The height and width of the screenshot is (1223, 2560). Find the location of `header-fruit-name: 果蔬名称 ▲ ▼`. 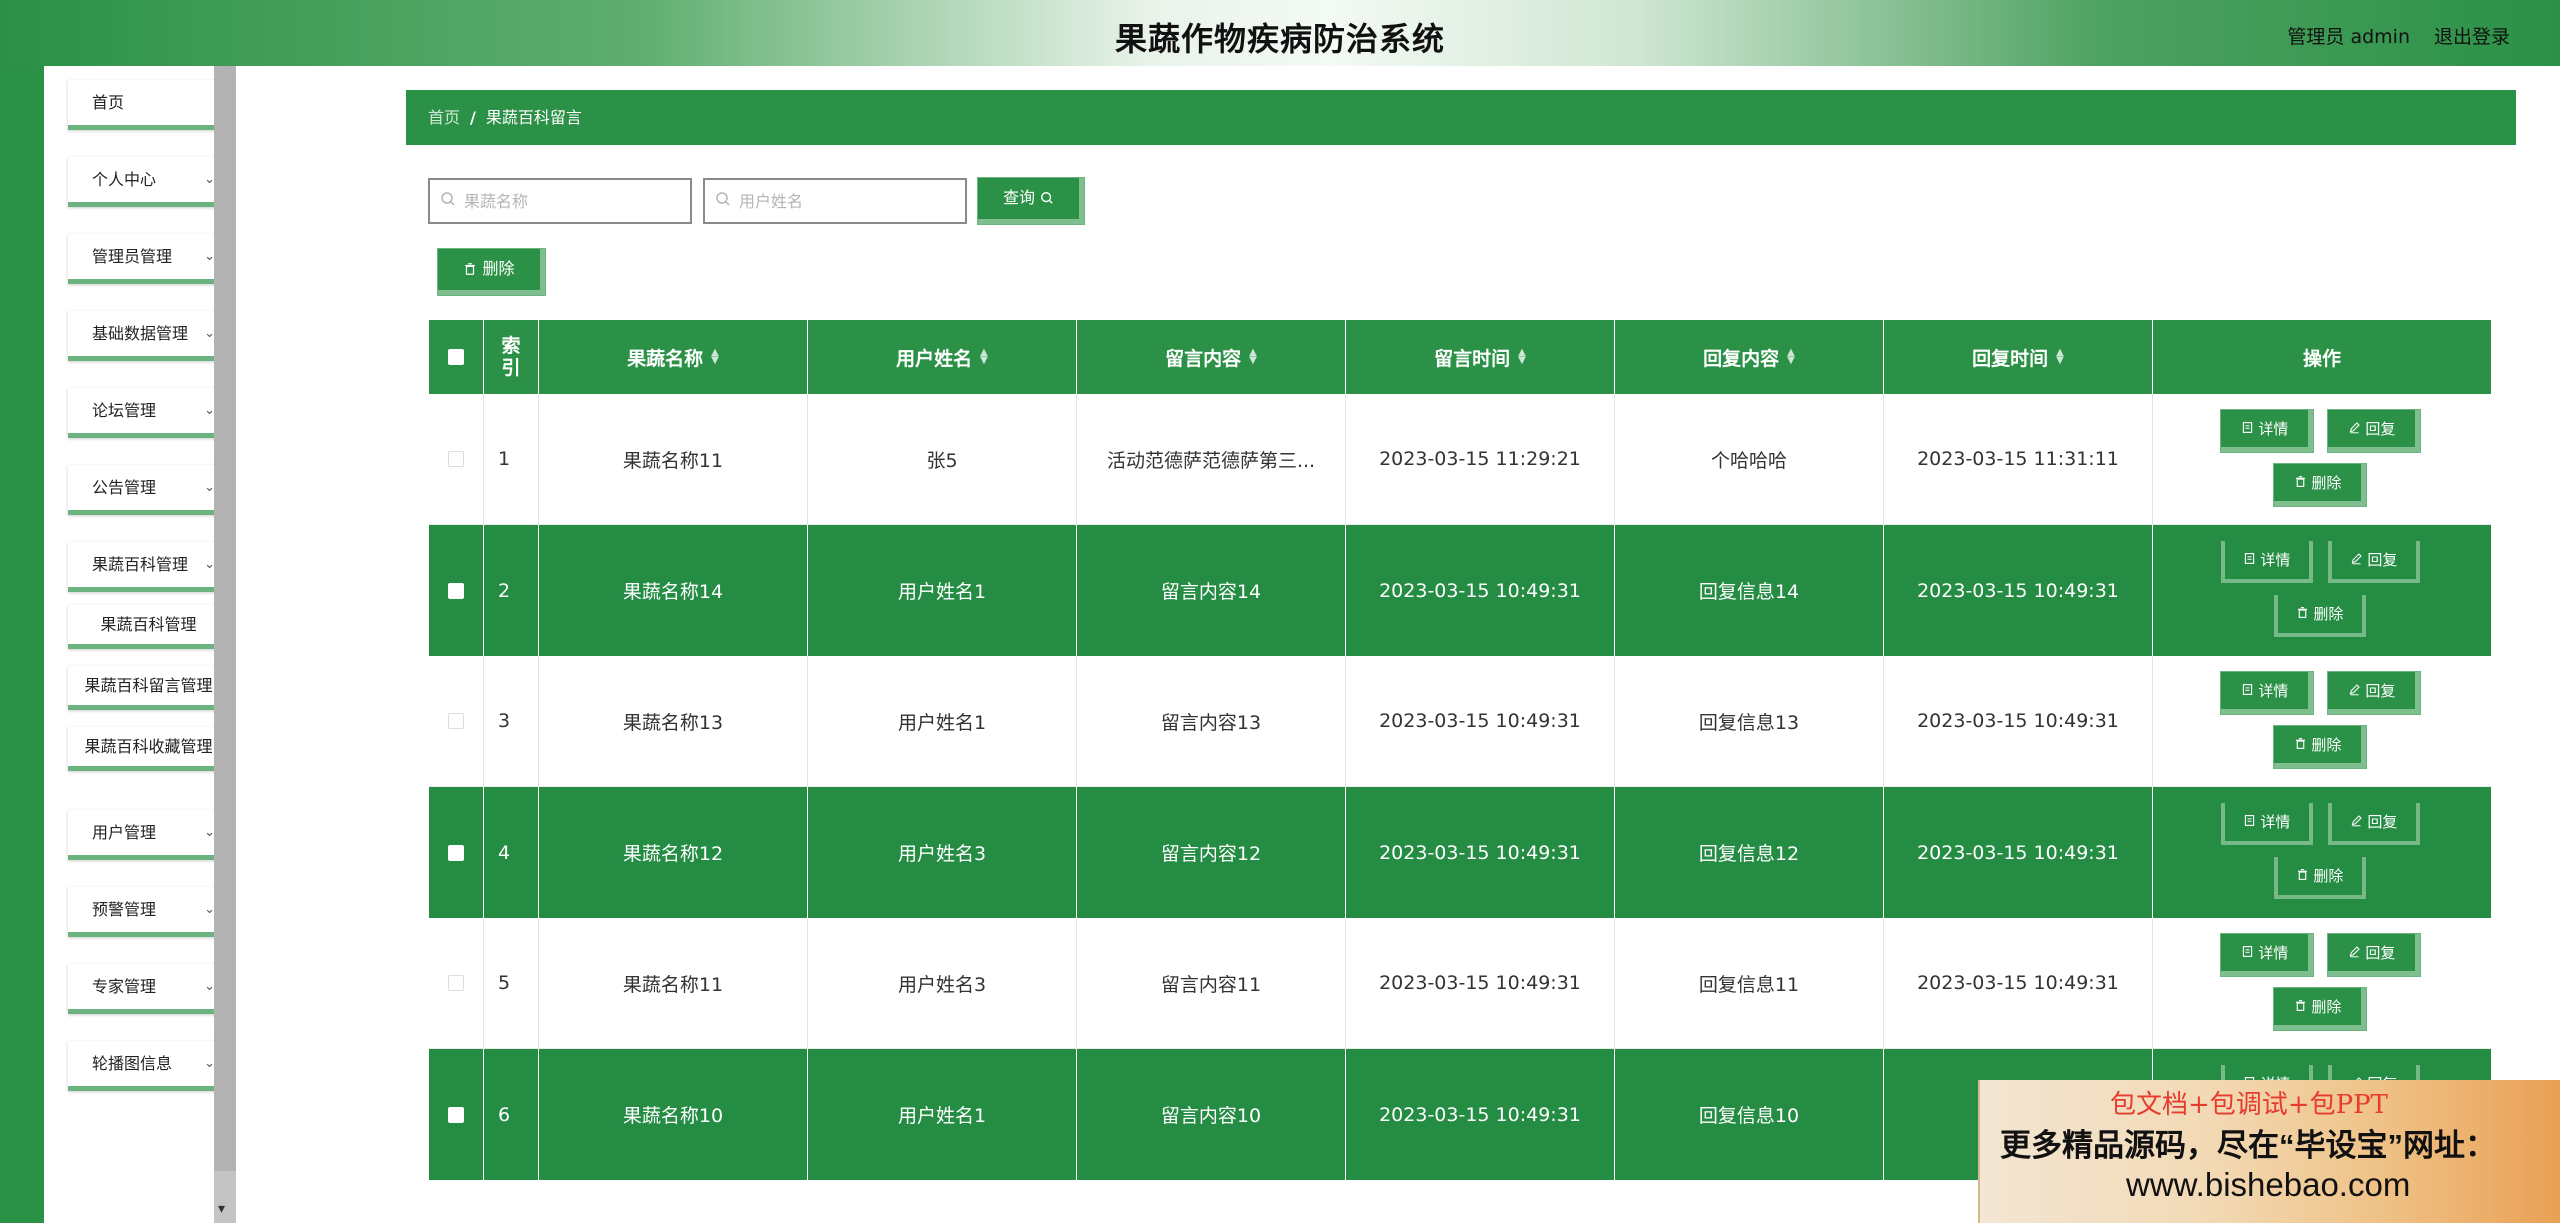

header-fruit-name: 果蔬名称 ▲ ▼ is located at coordinates (673, 357).